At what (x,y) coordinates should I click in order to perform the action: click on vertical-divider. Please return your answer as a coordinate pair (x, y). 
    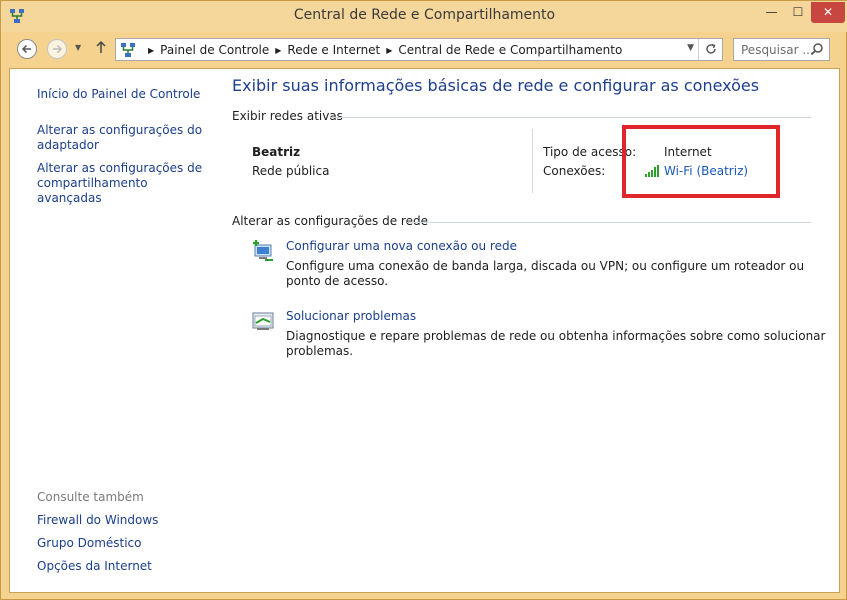
    Looking at the image, I should click on (532, 161).